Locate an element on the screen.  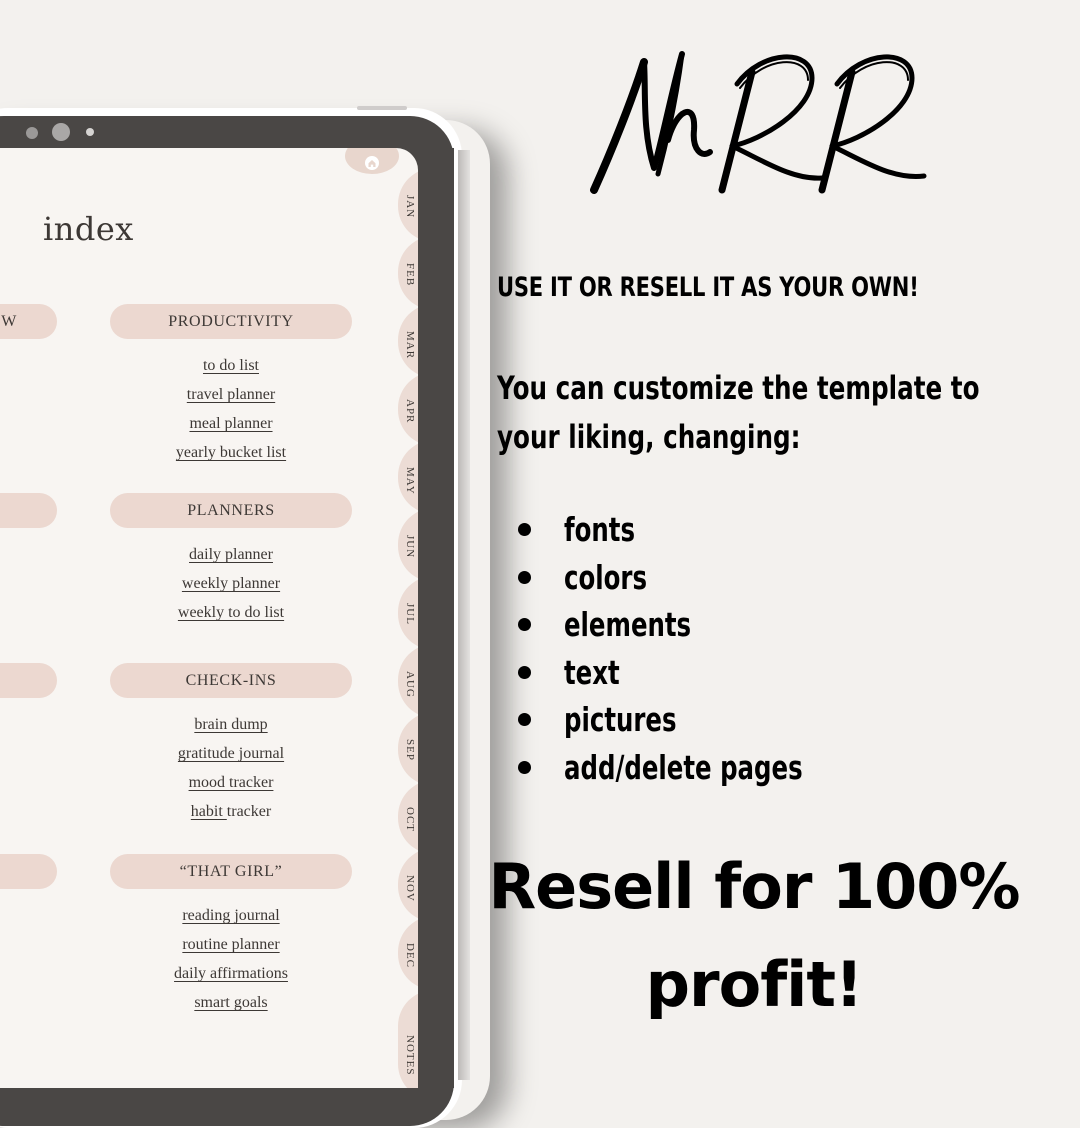
tab-jul: JUL is located at coordinates (408, 613).